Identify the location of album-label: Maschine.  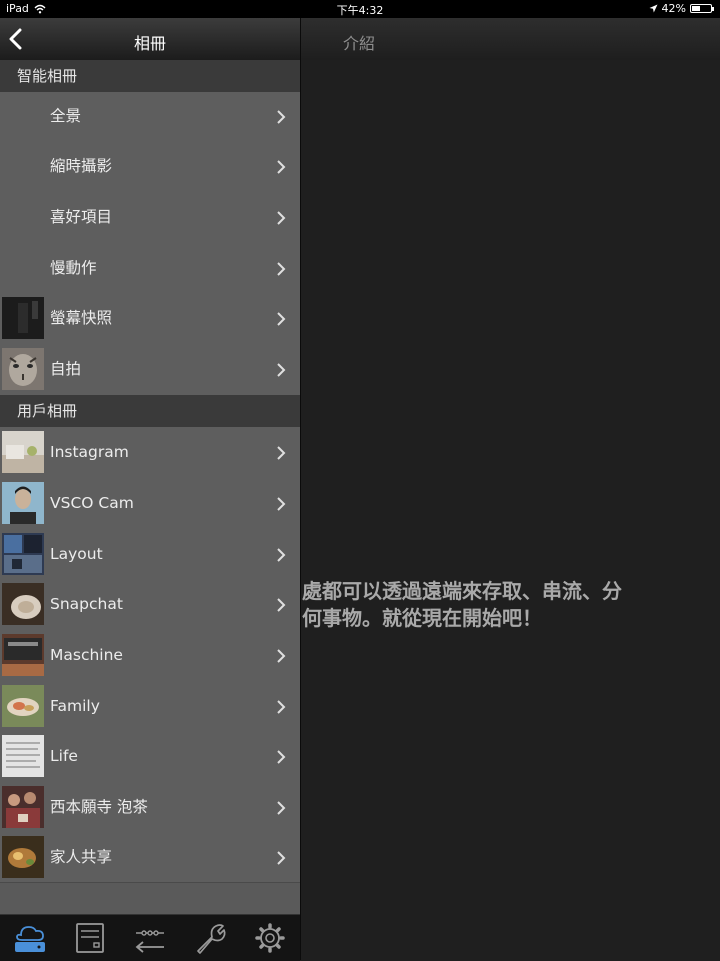
(86, 655).